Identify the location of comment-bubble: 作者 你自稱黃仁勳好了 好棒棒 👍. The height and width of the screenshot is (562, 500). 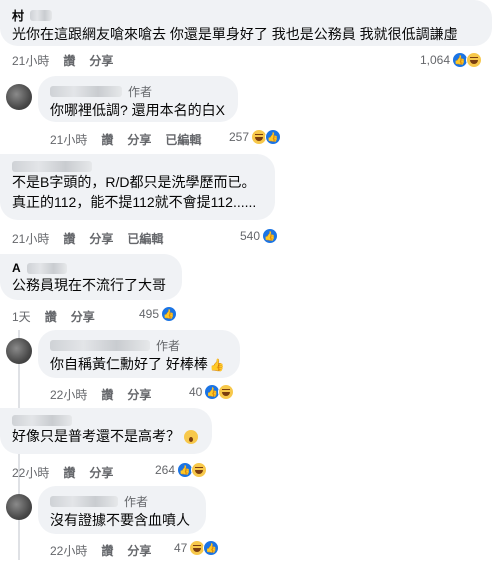
(139, 354).